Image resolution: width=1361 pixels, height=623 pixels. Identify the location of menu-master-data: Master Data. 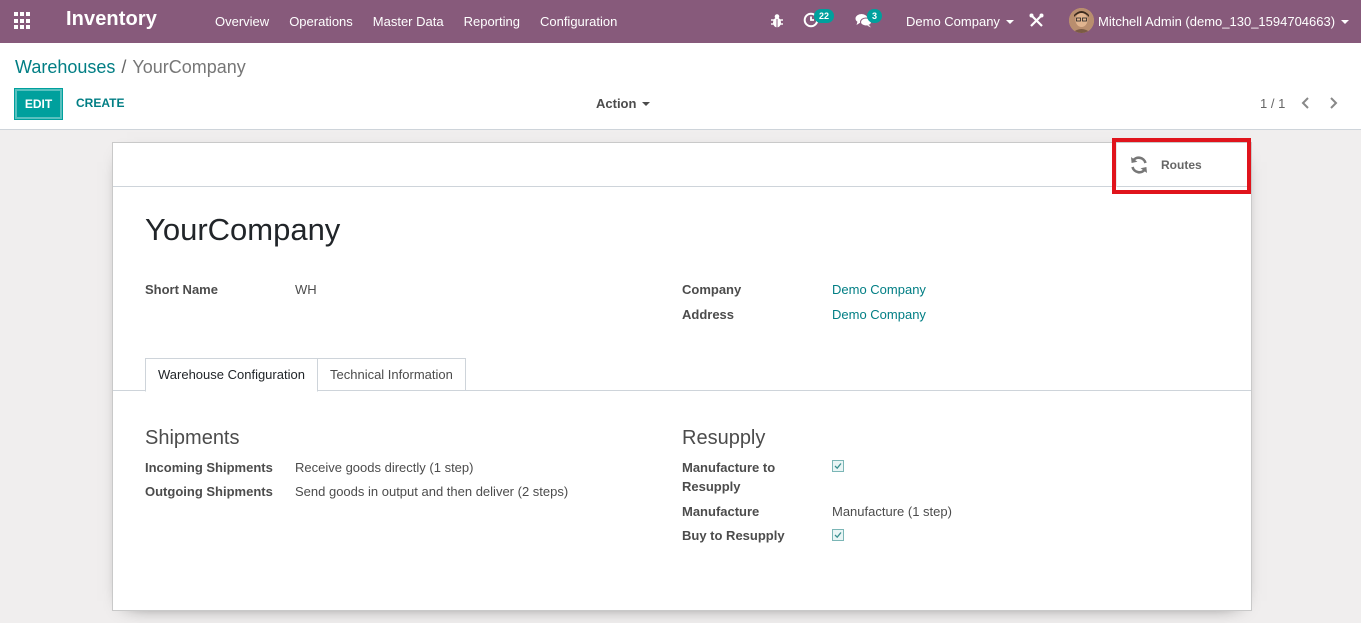
(408, 21).